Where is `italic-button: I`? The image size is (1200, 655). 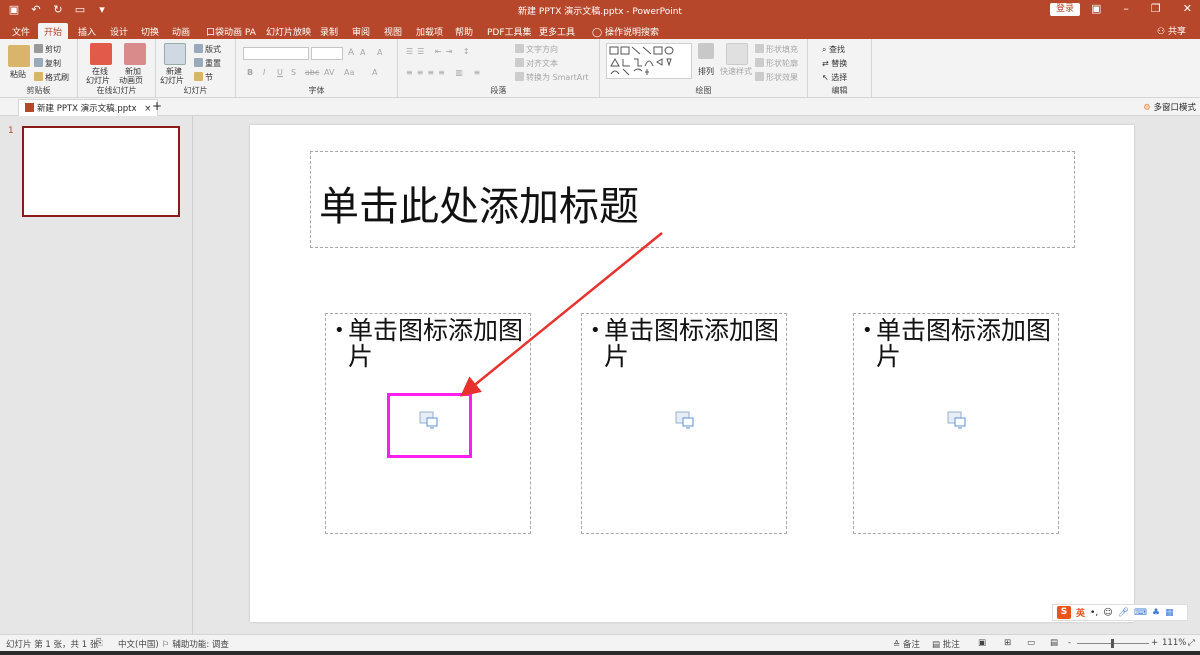
italic-button: I is located at coordinates (264, 72).